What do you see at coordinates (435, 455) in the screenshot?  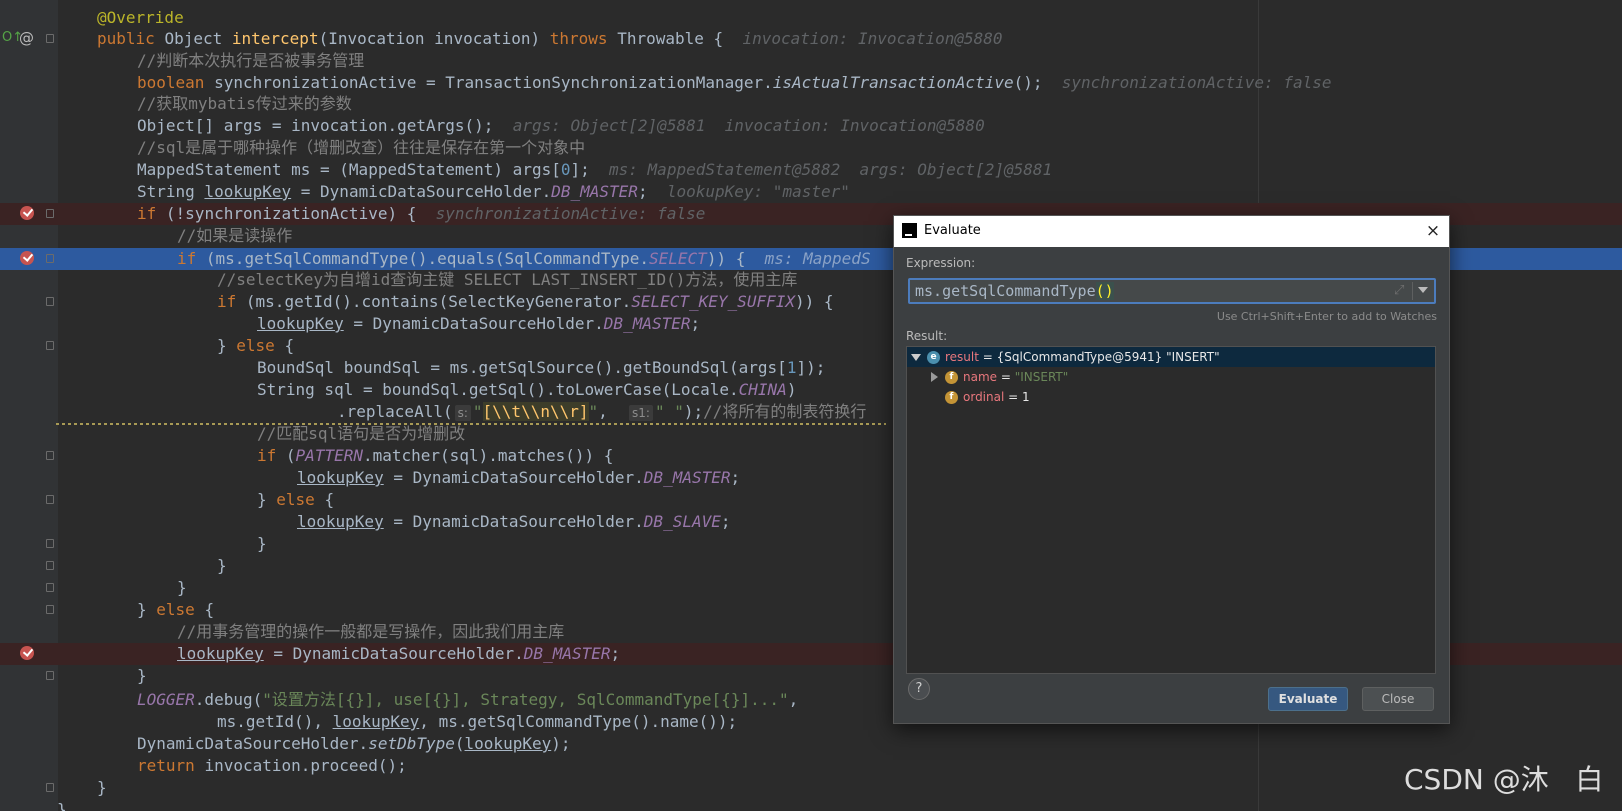 I see `code-text: if (PATTERN.matcher(sql).matches()) {` at bounding box center [435, 455].